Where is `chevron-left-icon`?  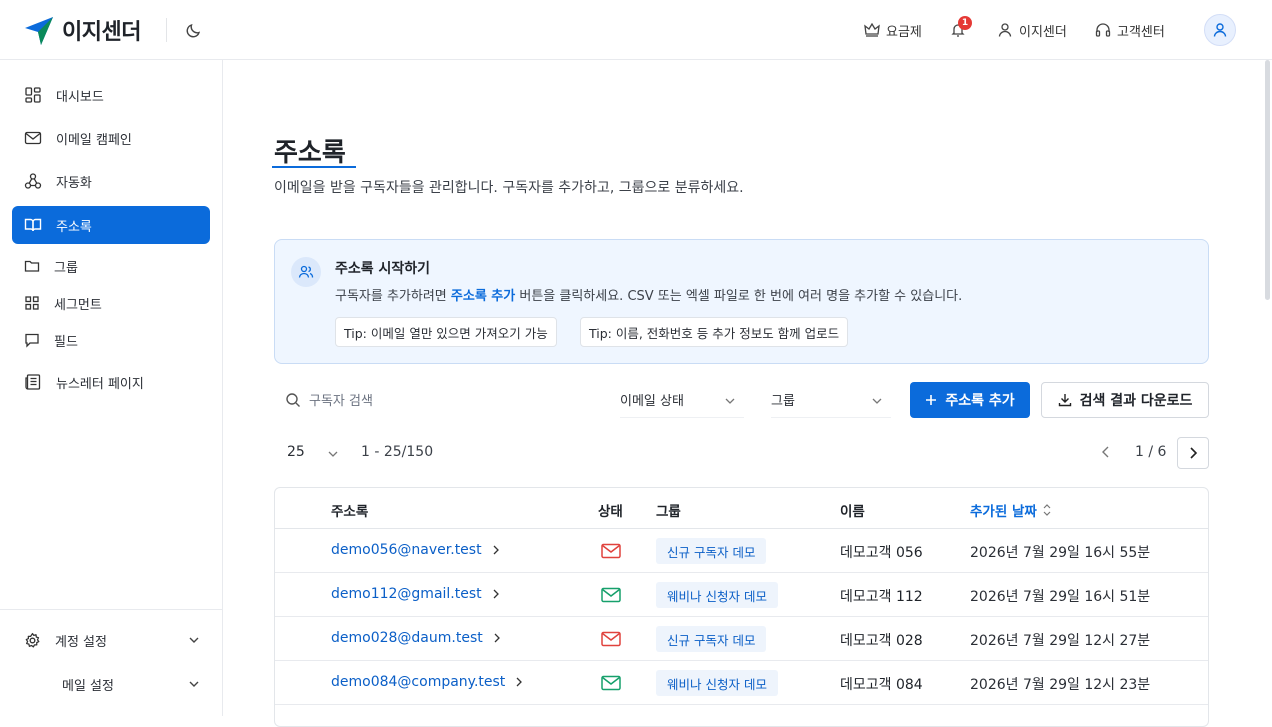
chevron-left-icon is located at coordinates (1106, 452).